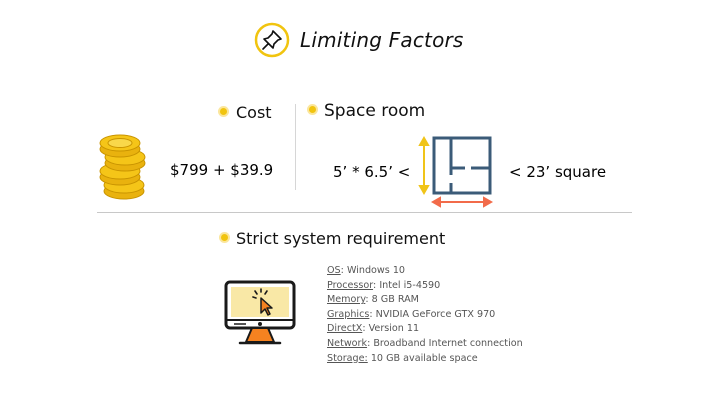 This screenshot has width=720, height=412. I want to click on requirement-item: DirectX: Version 11, so click(425, 329).